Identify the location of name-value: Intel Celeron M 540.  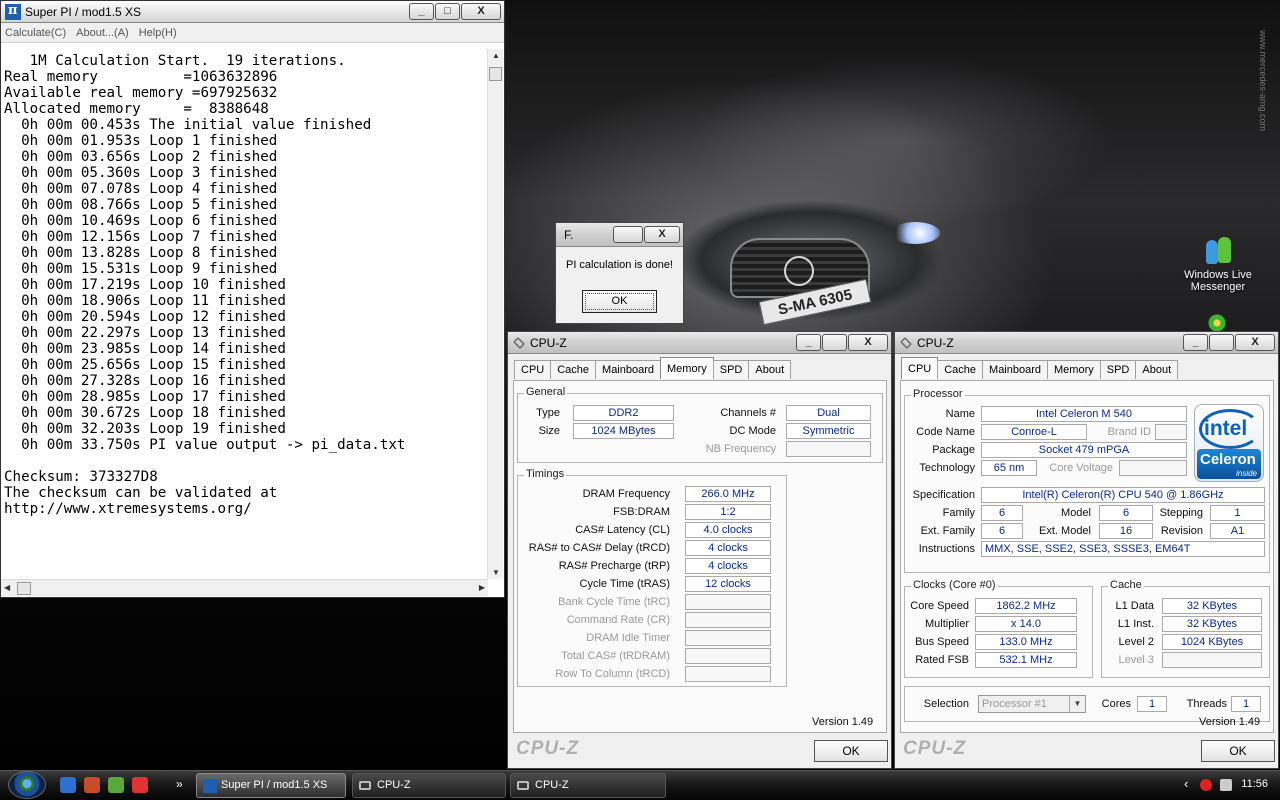
(1084, 414).